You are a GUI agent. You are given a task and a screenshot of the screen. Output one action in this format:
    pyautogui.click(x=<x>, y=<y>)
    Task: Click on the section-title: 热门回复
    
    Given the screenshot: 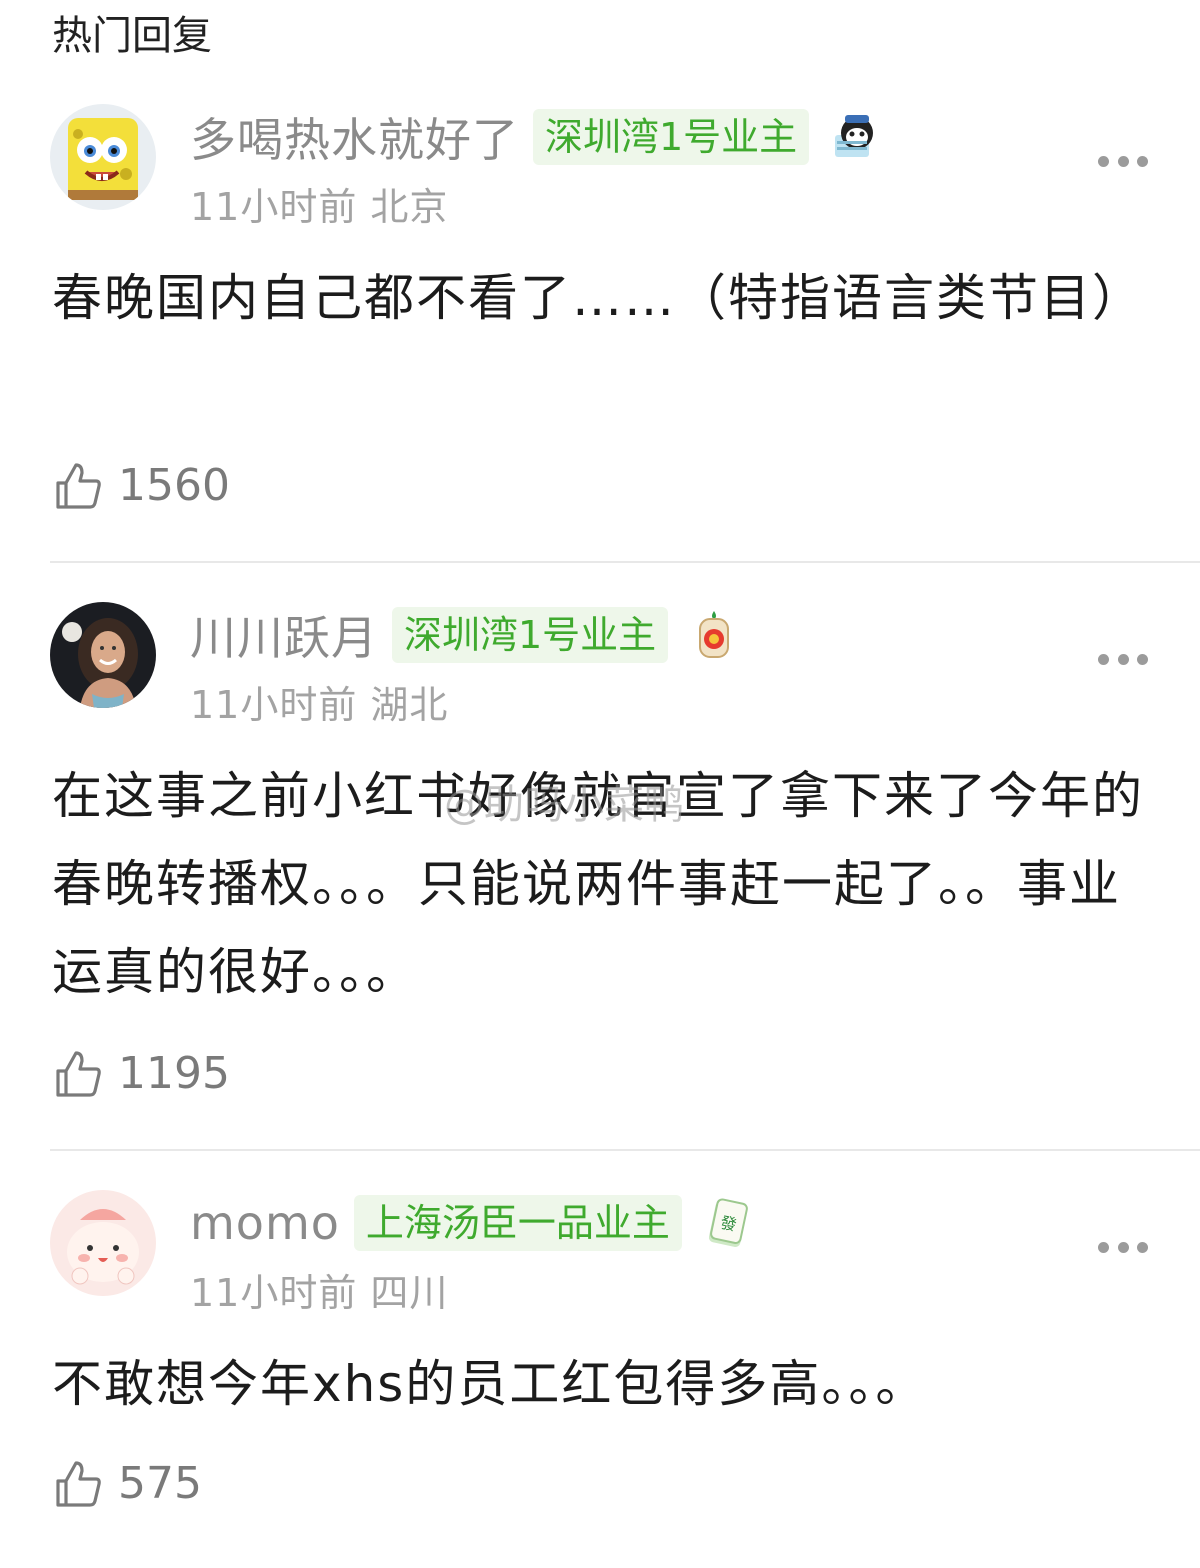 What is the action you would take?
    pyautogui.click(x=132, y=36)
    